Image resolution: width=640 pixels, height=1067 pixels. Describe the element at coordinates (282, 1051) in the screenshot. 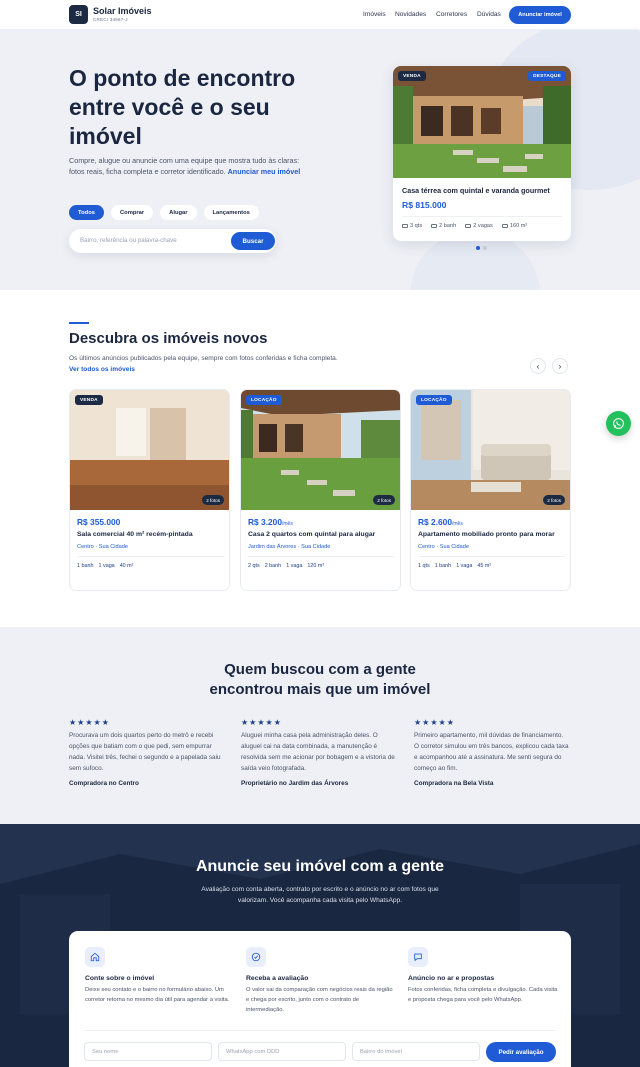

I see `whatsapp-field: WhatsApp com DDD` at that location.